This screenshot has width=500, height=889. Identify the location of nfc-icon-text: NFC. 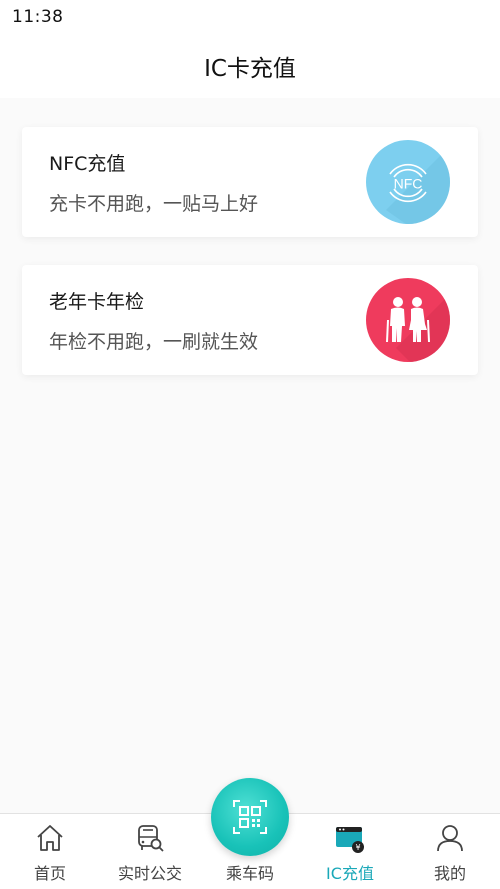
(408, 184).